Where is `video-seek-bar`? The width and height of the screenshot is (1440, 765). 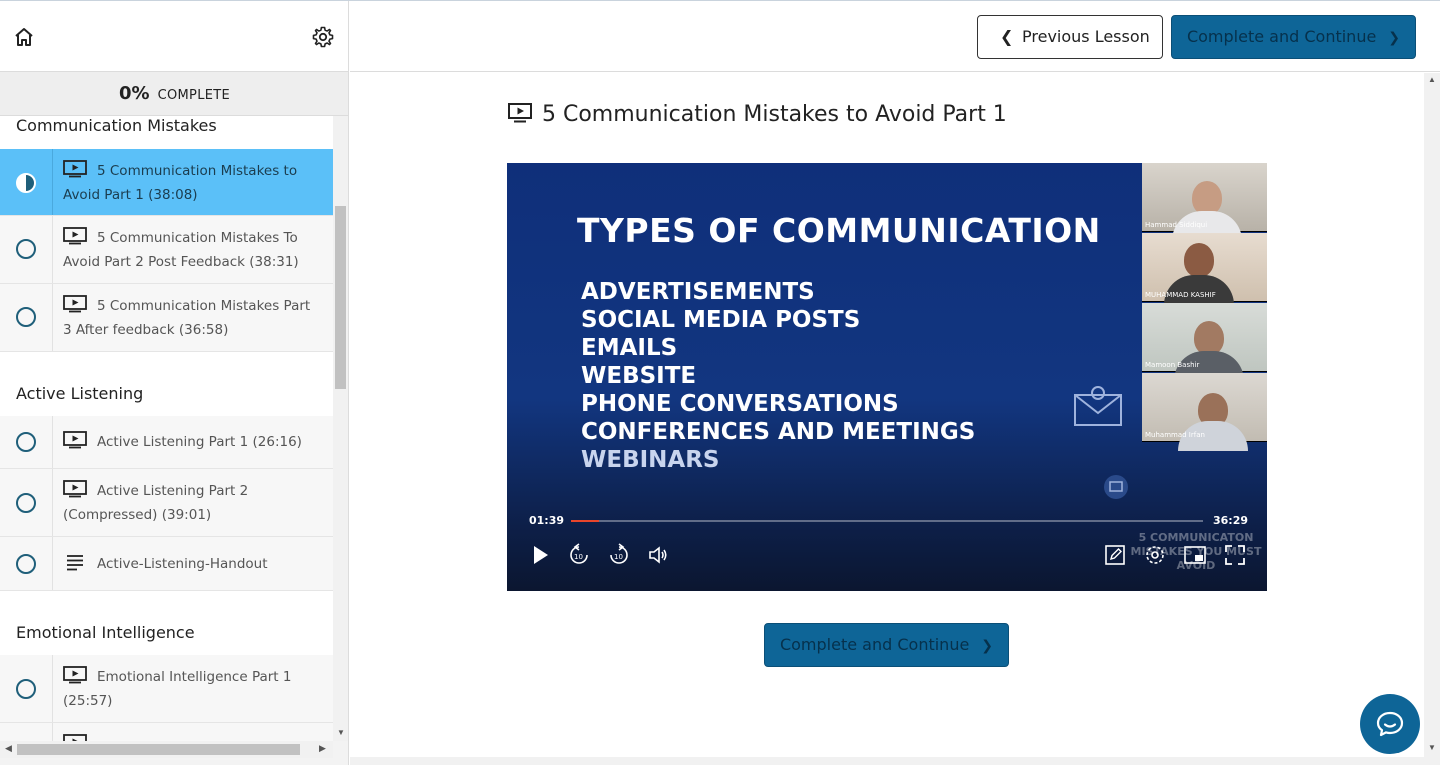
video-seek-bar is located at coordinates (887, 521).